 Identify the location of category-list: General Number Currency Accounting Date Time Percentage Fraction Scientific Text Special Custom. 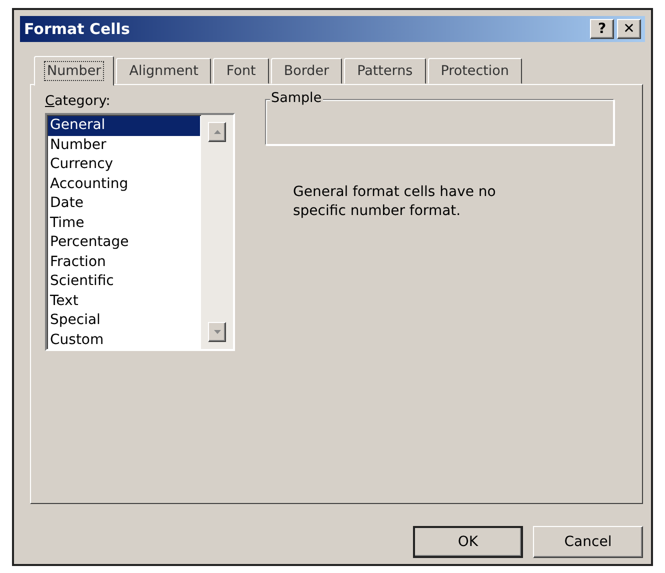
(140, 232).